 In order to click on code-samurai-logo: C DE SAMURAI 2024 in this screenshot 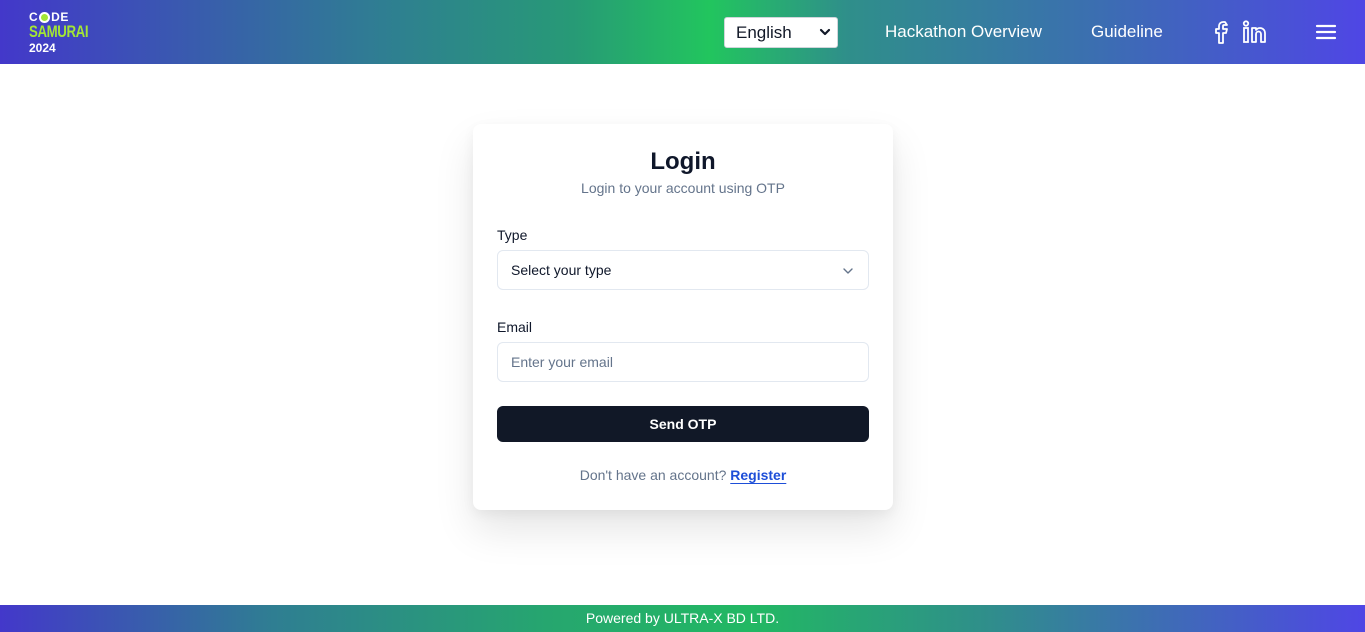, I will do `click(64, 33)`.